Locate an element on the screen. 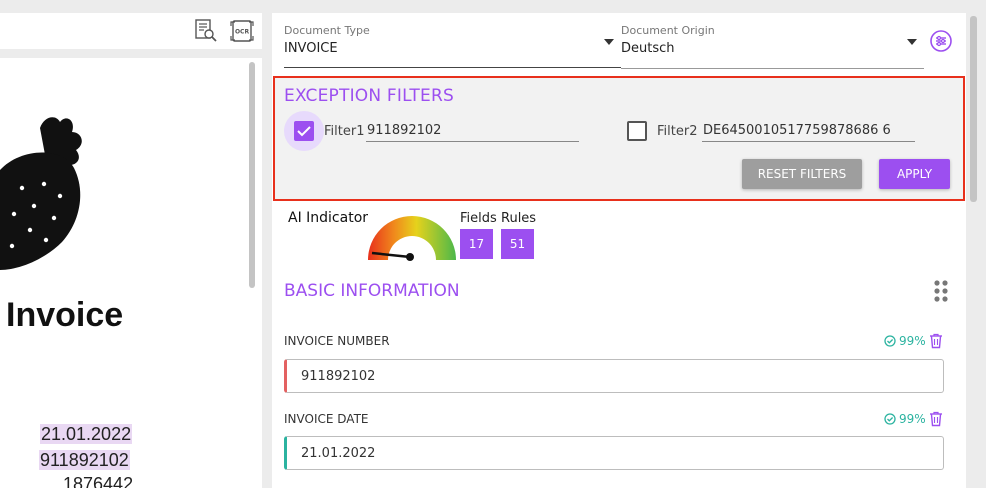  ocr-icon: OCR is located at coordinates (242, 31).